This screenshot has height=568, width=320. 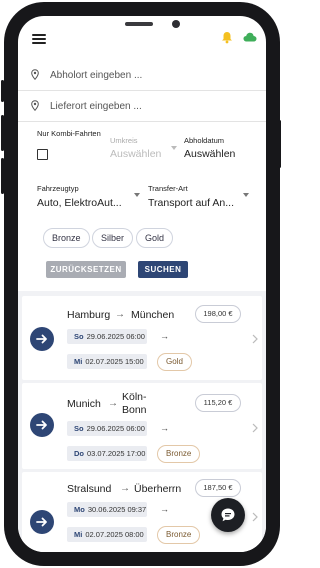 I want to click on umkreis-caret-icon, so click(x=174, y=148).